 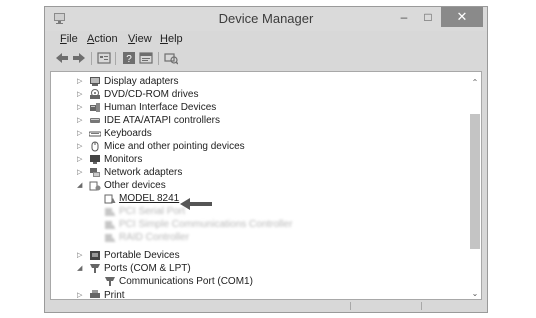 I want to click on menu-view: View, so click(x=140, y=39).